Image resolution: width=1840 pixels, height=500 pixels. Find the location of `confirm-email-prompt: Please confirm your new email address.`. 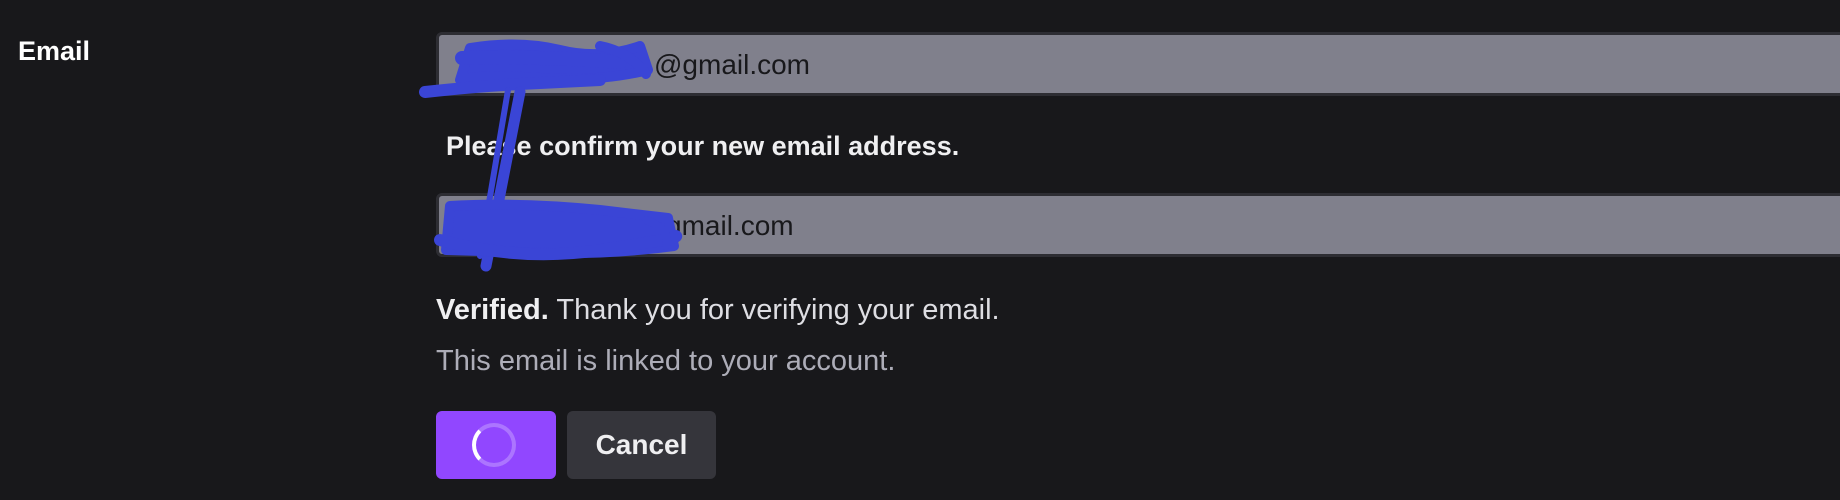

confirm-email-prompt: Please confirm your new email address. is located at coordinates (703, 146).